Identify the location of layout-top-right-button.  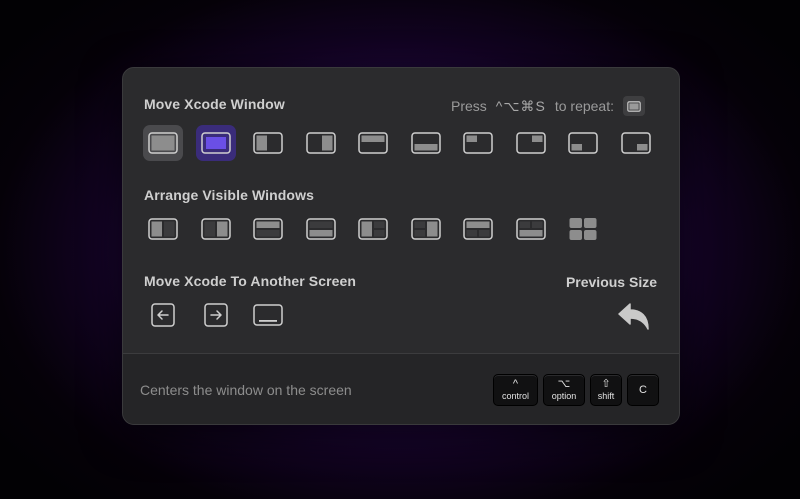
(531, 143).